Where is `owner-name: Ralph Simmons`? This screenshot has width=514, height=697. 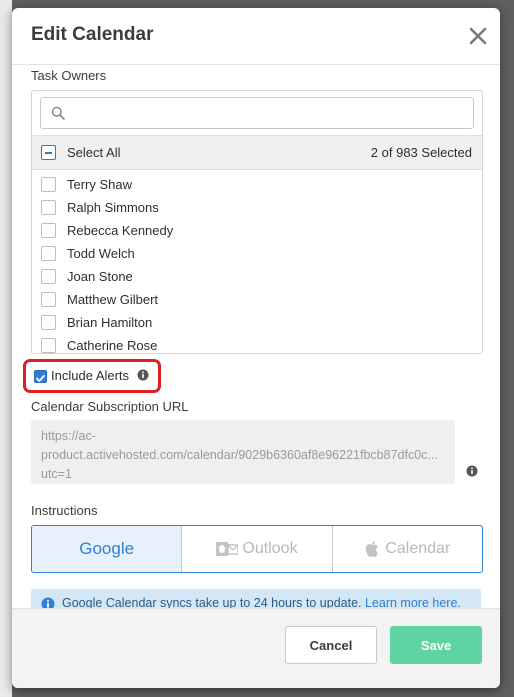
owner-name: Ralph Simmons is located at coordinates (113, 207).